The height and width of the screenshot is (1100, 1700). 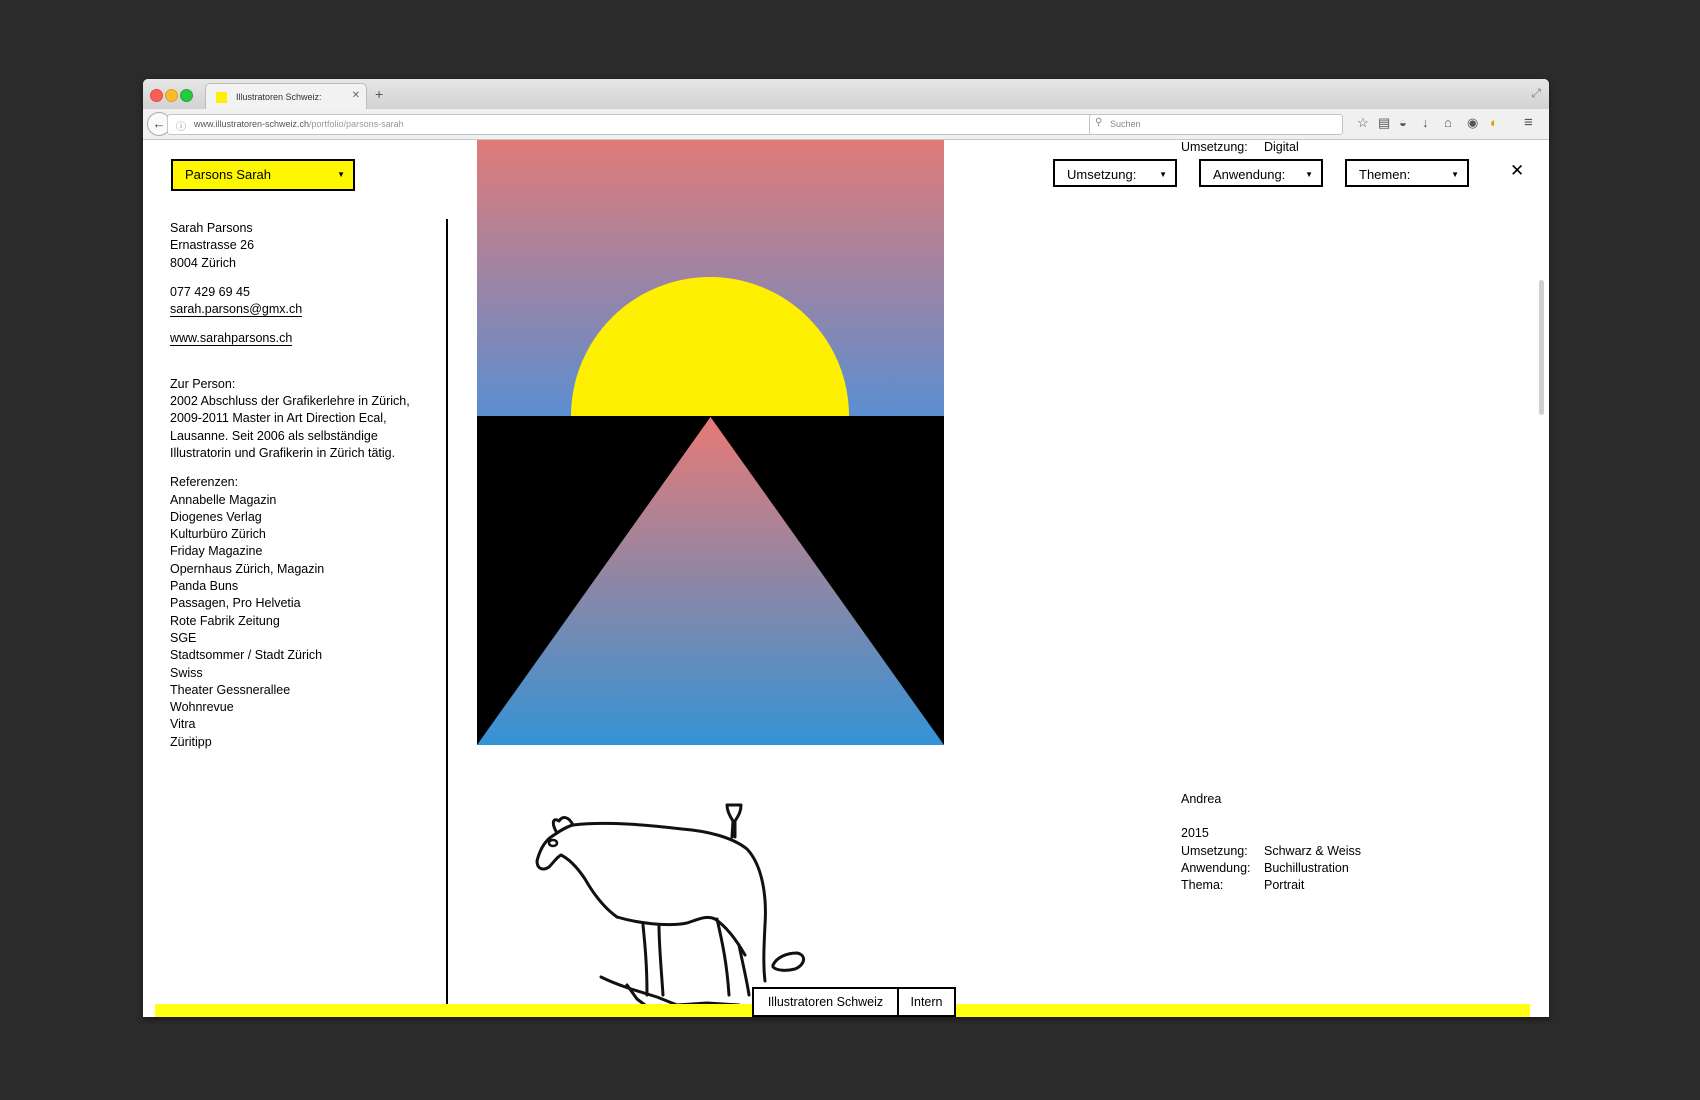 What do you see at coordinates (1214, 147) in the screenshot?
I see `caption-top-key: Umsetzung:` at bounding box center [1214, 147].